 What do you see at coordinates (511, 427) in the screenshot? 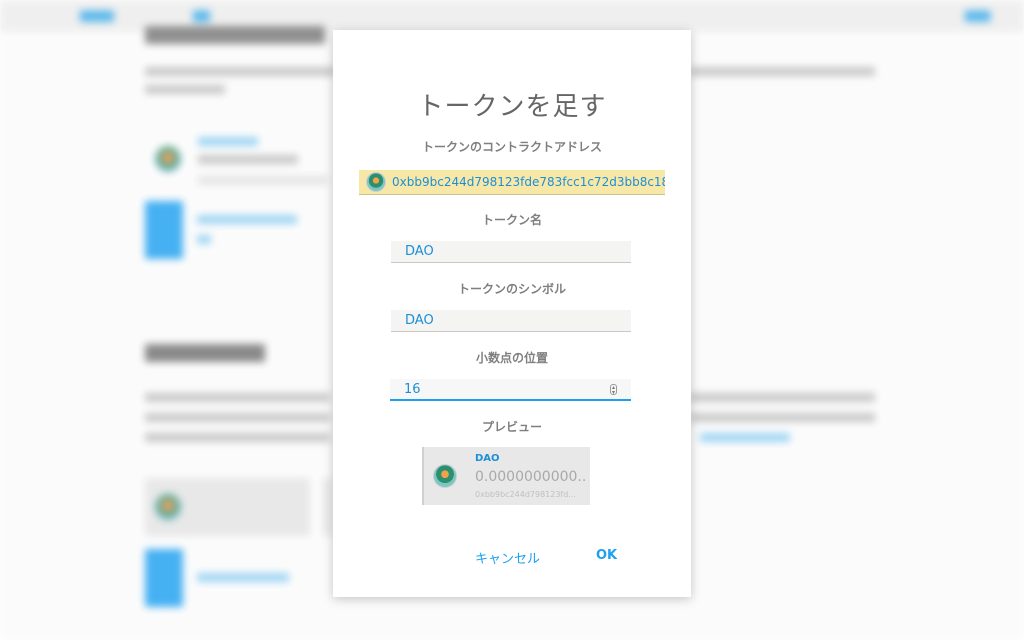
I see `preview-label: プレビュー` at bounding box center [511, 427].